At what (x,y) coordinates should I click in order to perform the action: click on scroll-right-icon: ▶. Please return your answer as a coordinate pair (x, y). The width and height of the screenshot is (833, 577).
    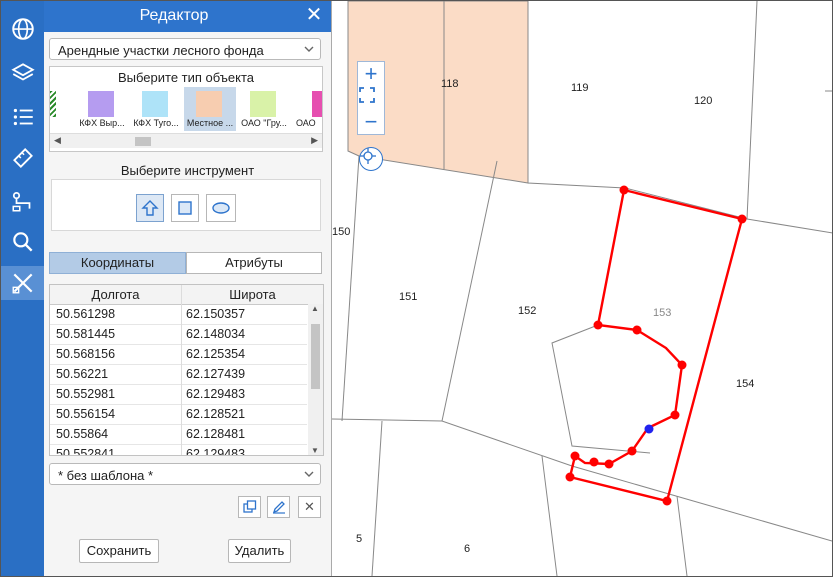
    Looking at the image, I should click on (314, 140).